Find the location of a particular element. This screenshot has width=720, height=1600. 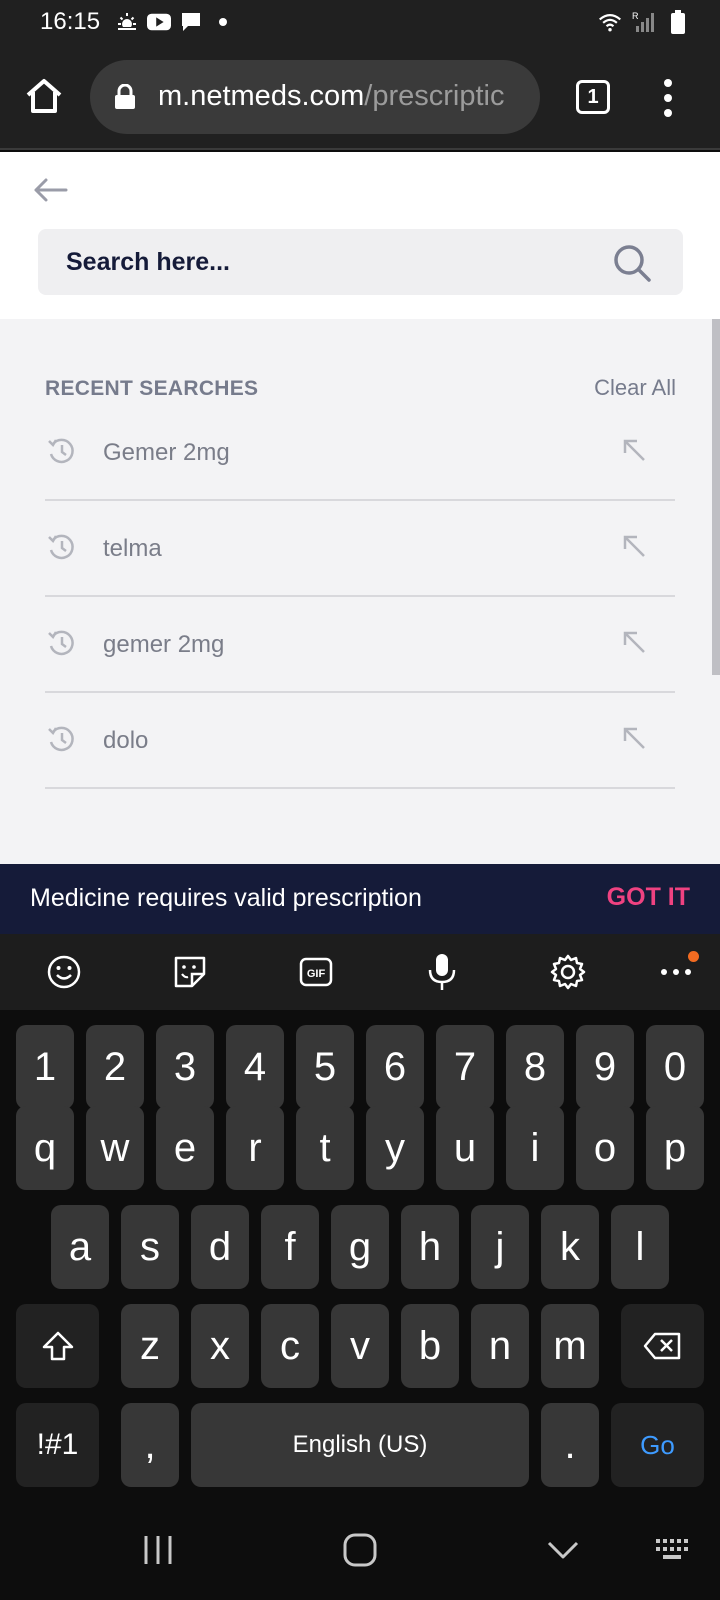

recent-search-item: gemer 2mg is located at coordinates (360, 645).